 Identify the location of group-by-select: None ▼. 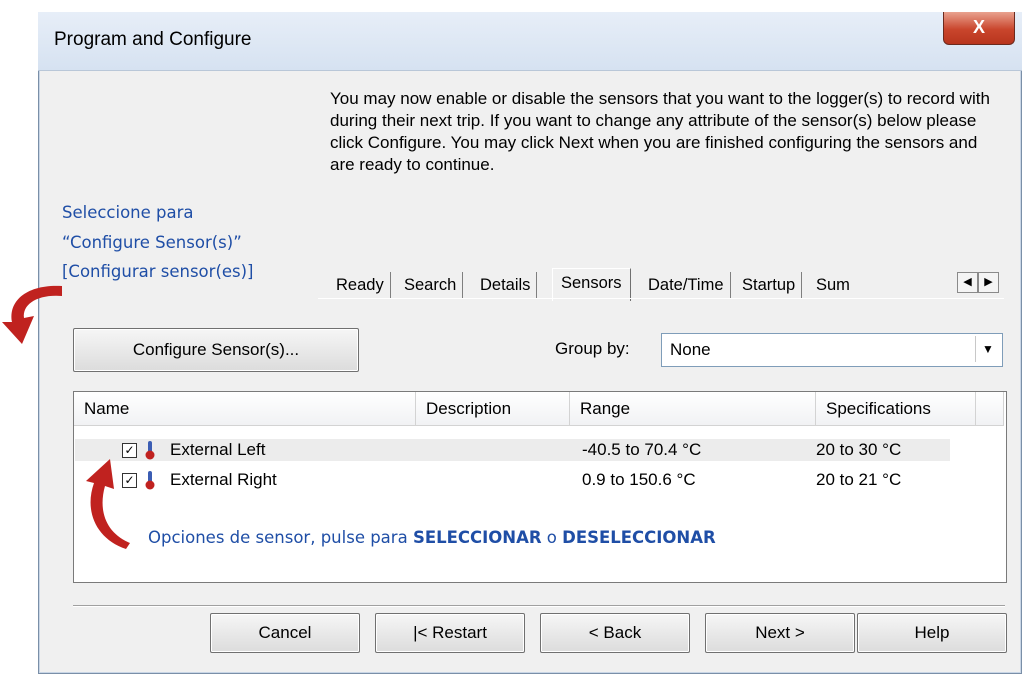
(832, 350).